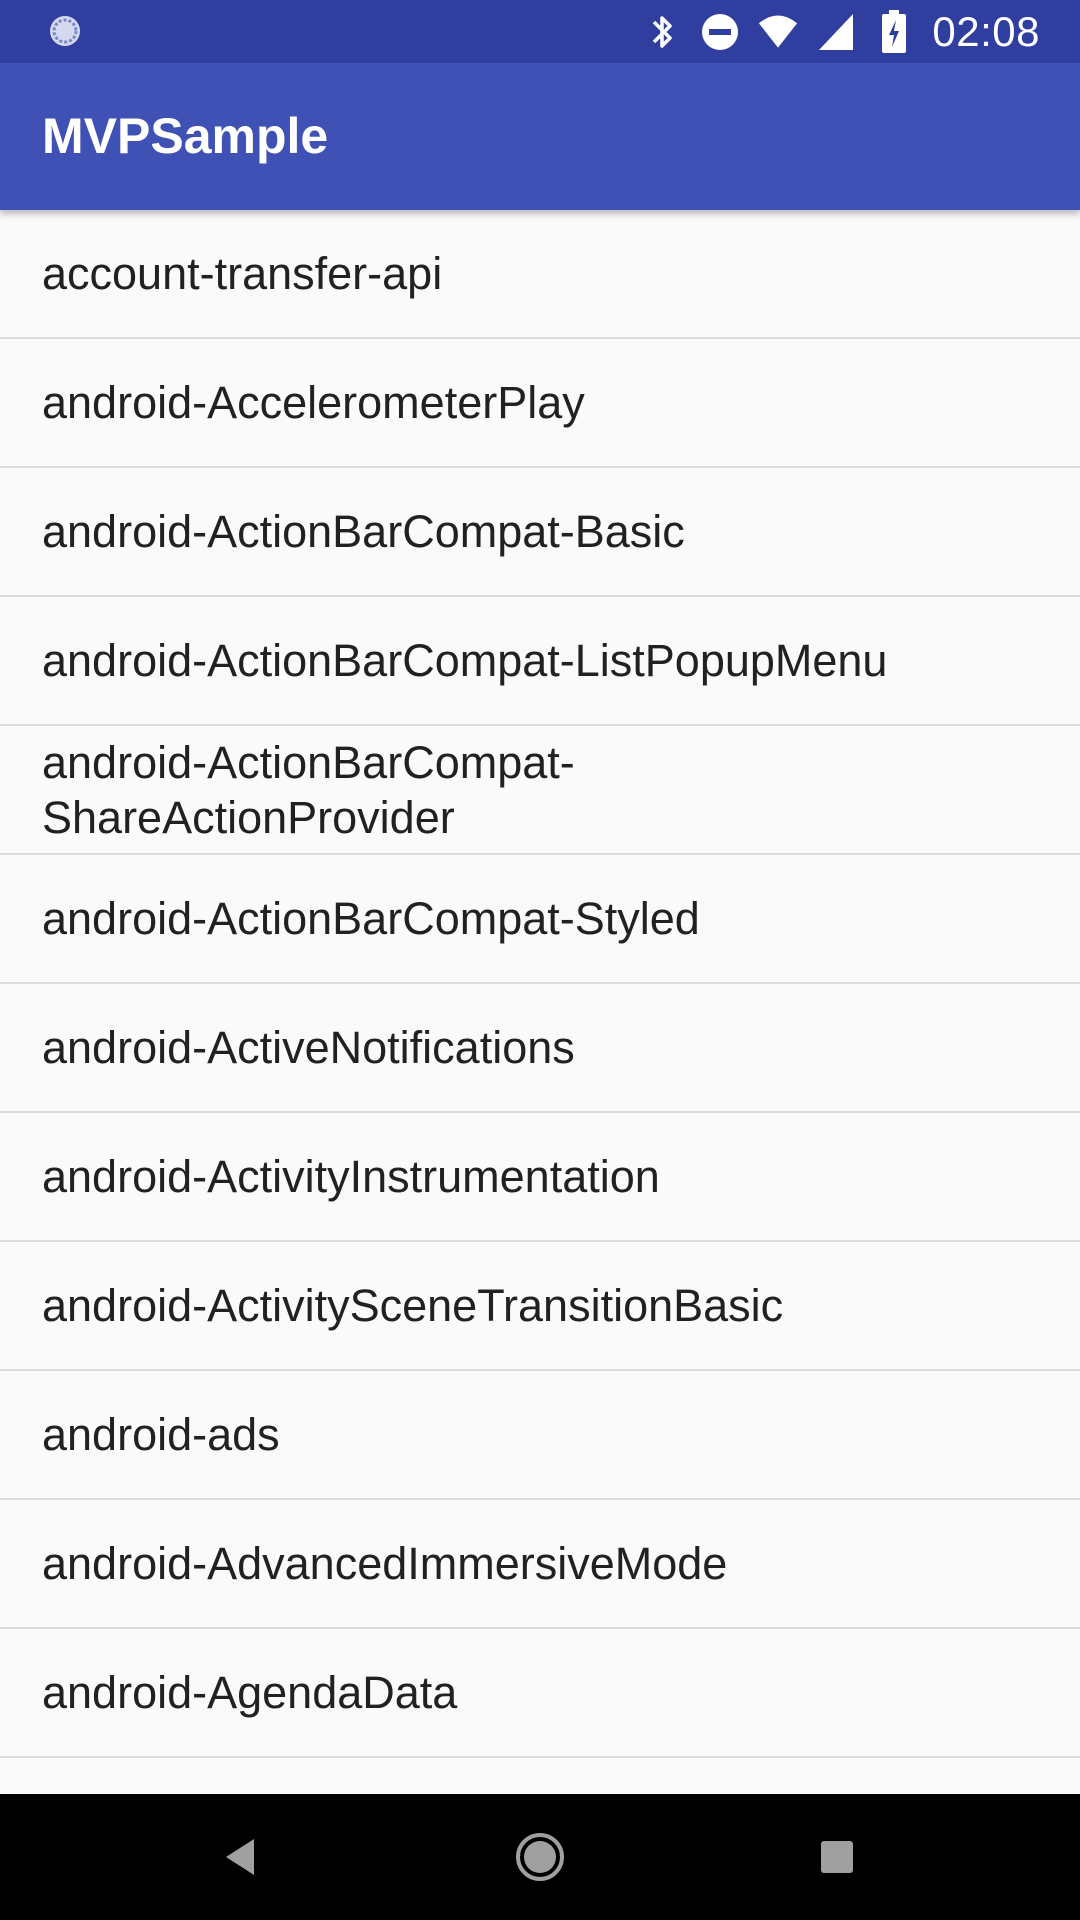 Image resolution: width=1080 pixels, height=1920 pixels. I want to click on list-item: android-ActionBarCompat-Basic, so click(540, 532).